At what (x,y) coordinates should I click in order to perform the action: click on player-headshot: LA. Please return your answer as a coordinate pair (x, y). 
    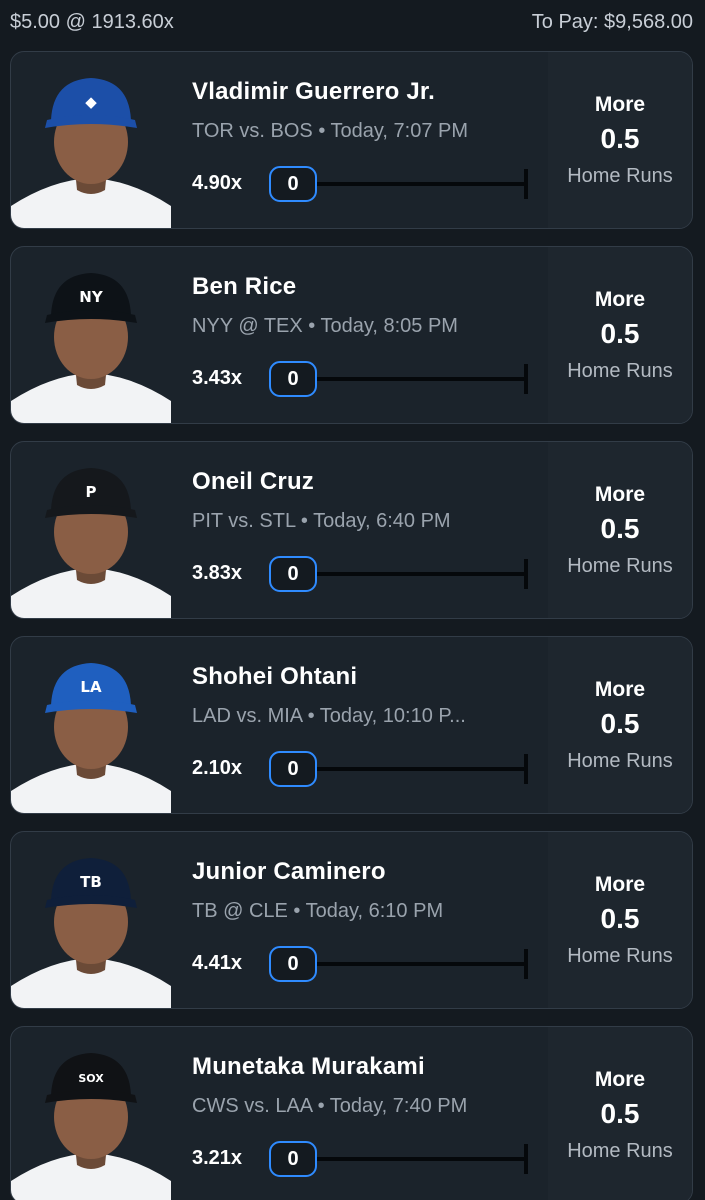
    Looking at the image, I should click on (91, 728).